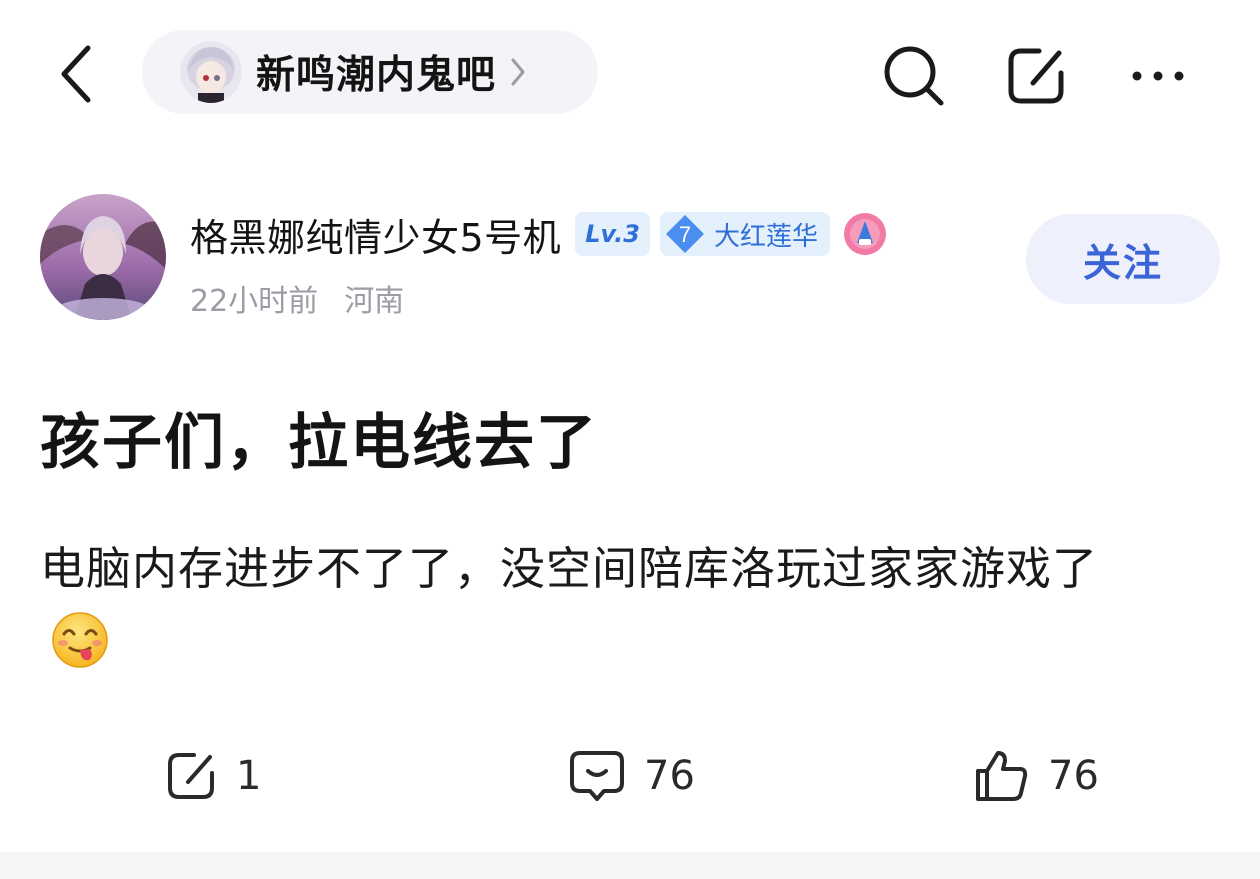  Describe the element at coordinates (319, 443) in the screenshot. I see `post-title: 孩子们，拉电线去了` at that location.